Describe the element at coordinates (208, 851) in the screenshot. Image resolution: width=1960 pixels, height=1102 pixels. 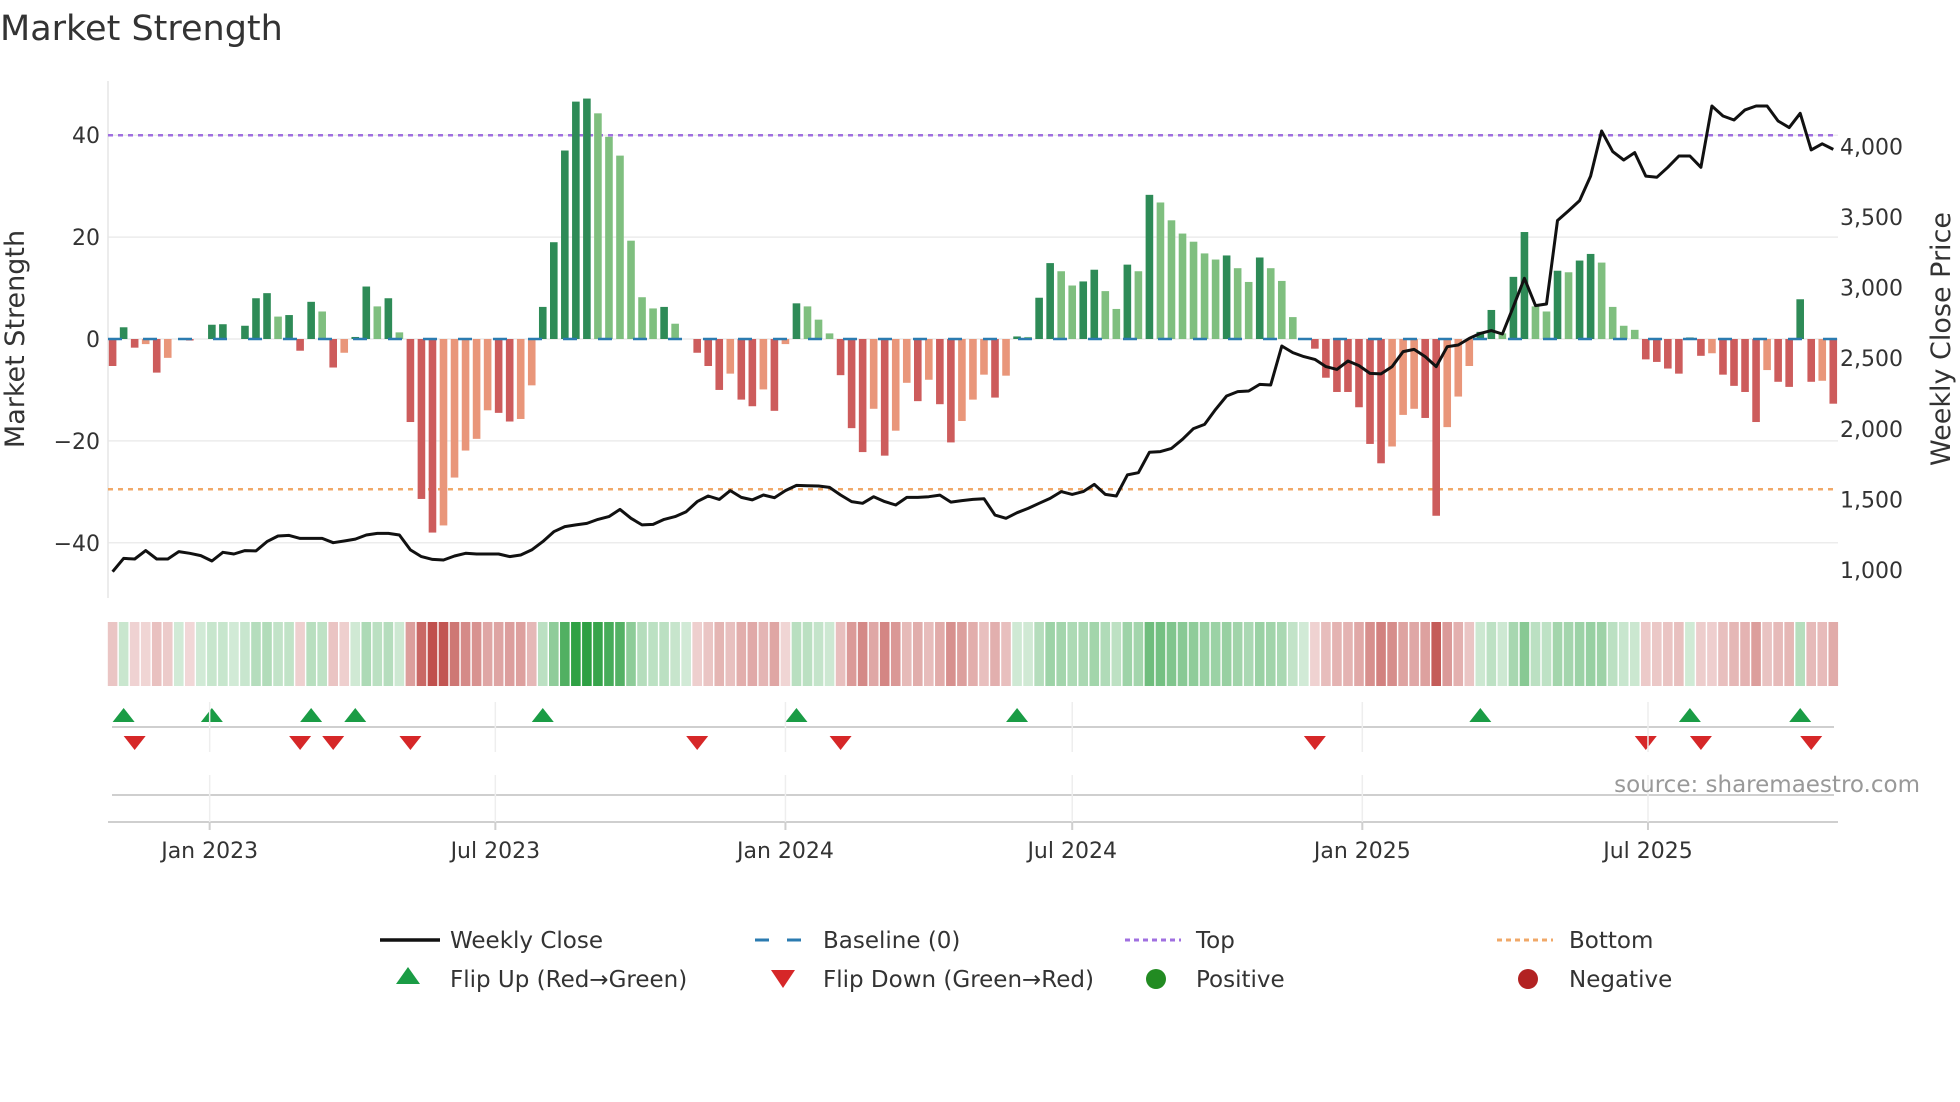
I see `x-tick-label: Jan 2023` at that location.